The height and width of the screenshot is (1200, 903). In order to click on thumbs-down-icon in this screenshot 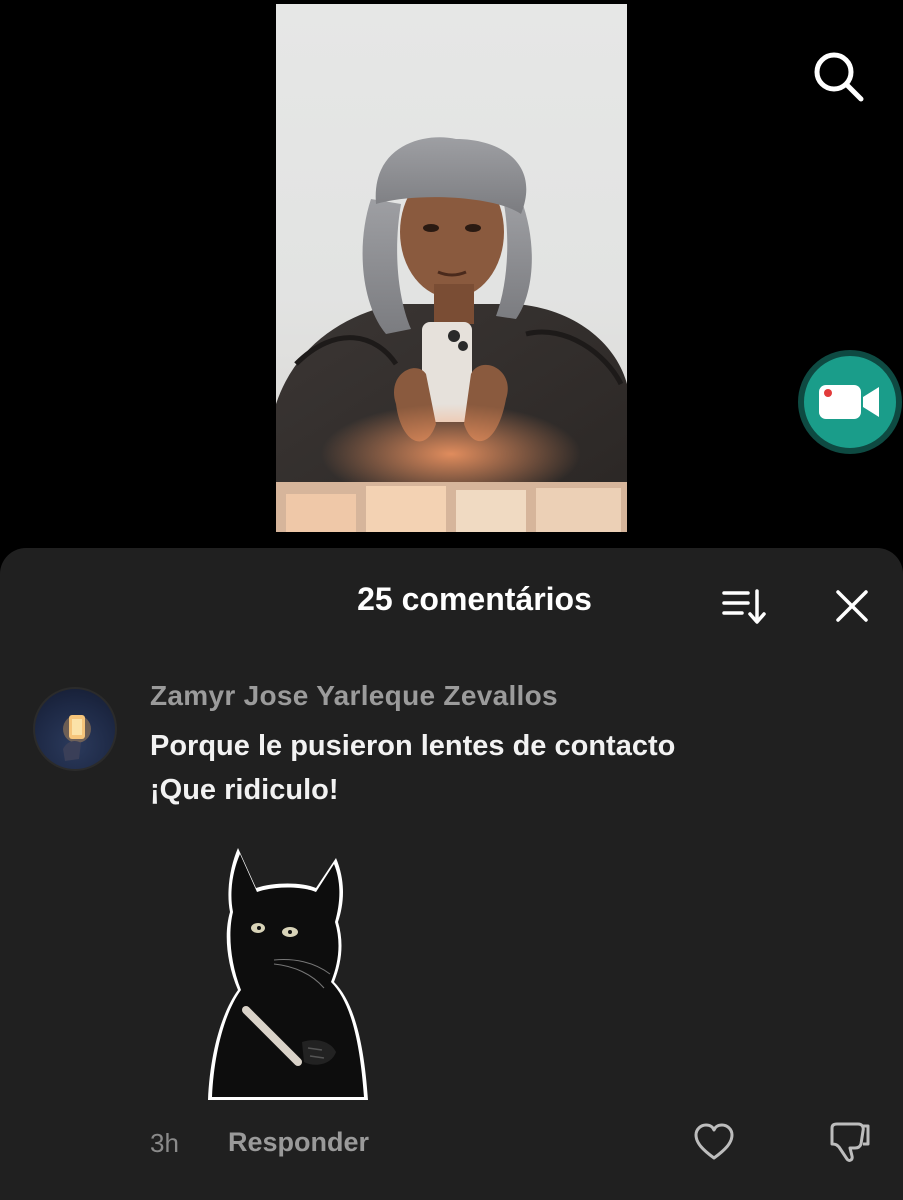, I will do `click(850, 1142)`.